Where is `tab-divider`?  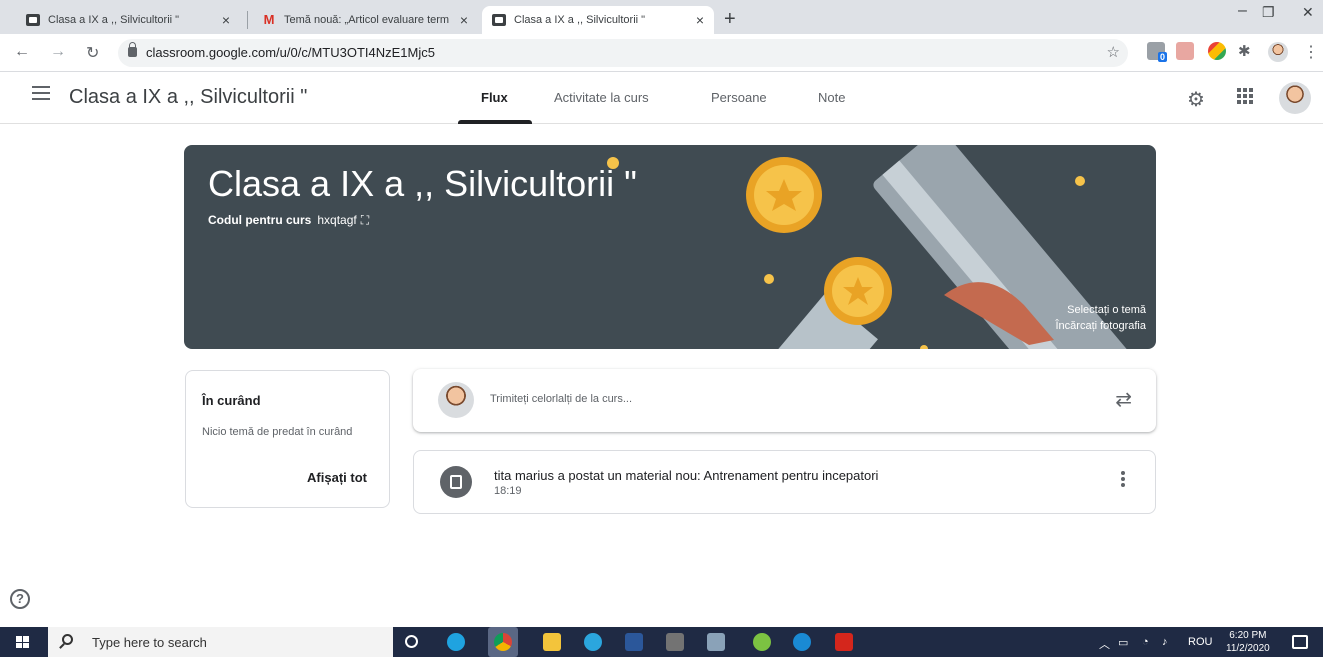 tab-divider is located at coordinates (247, 20).